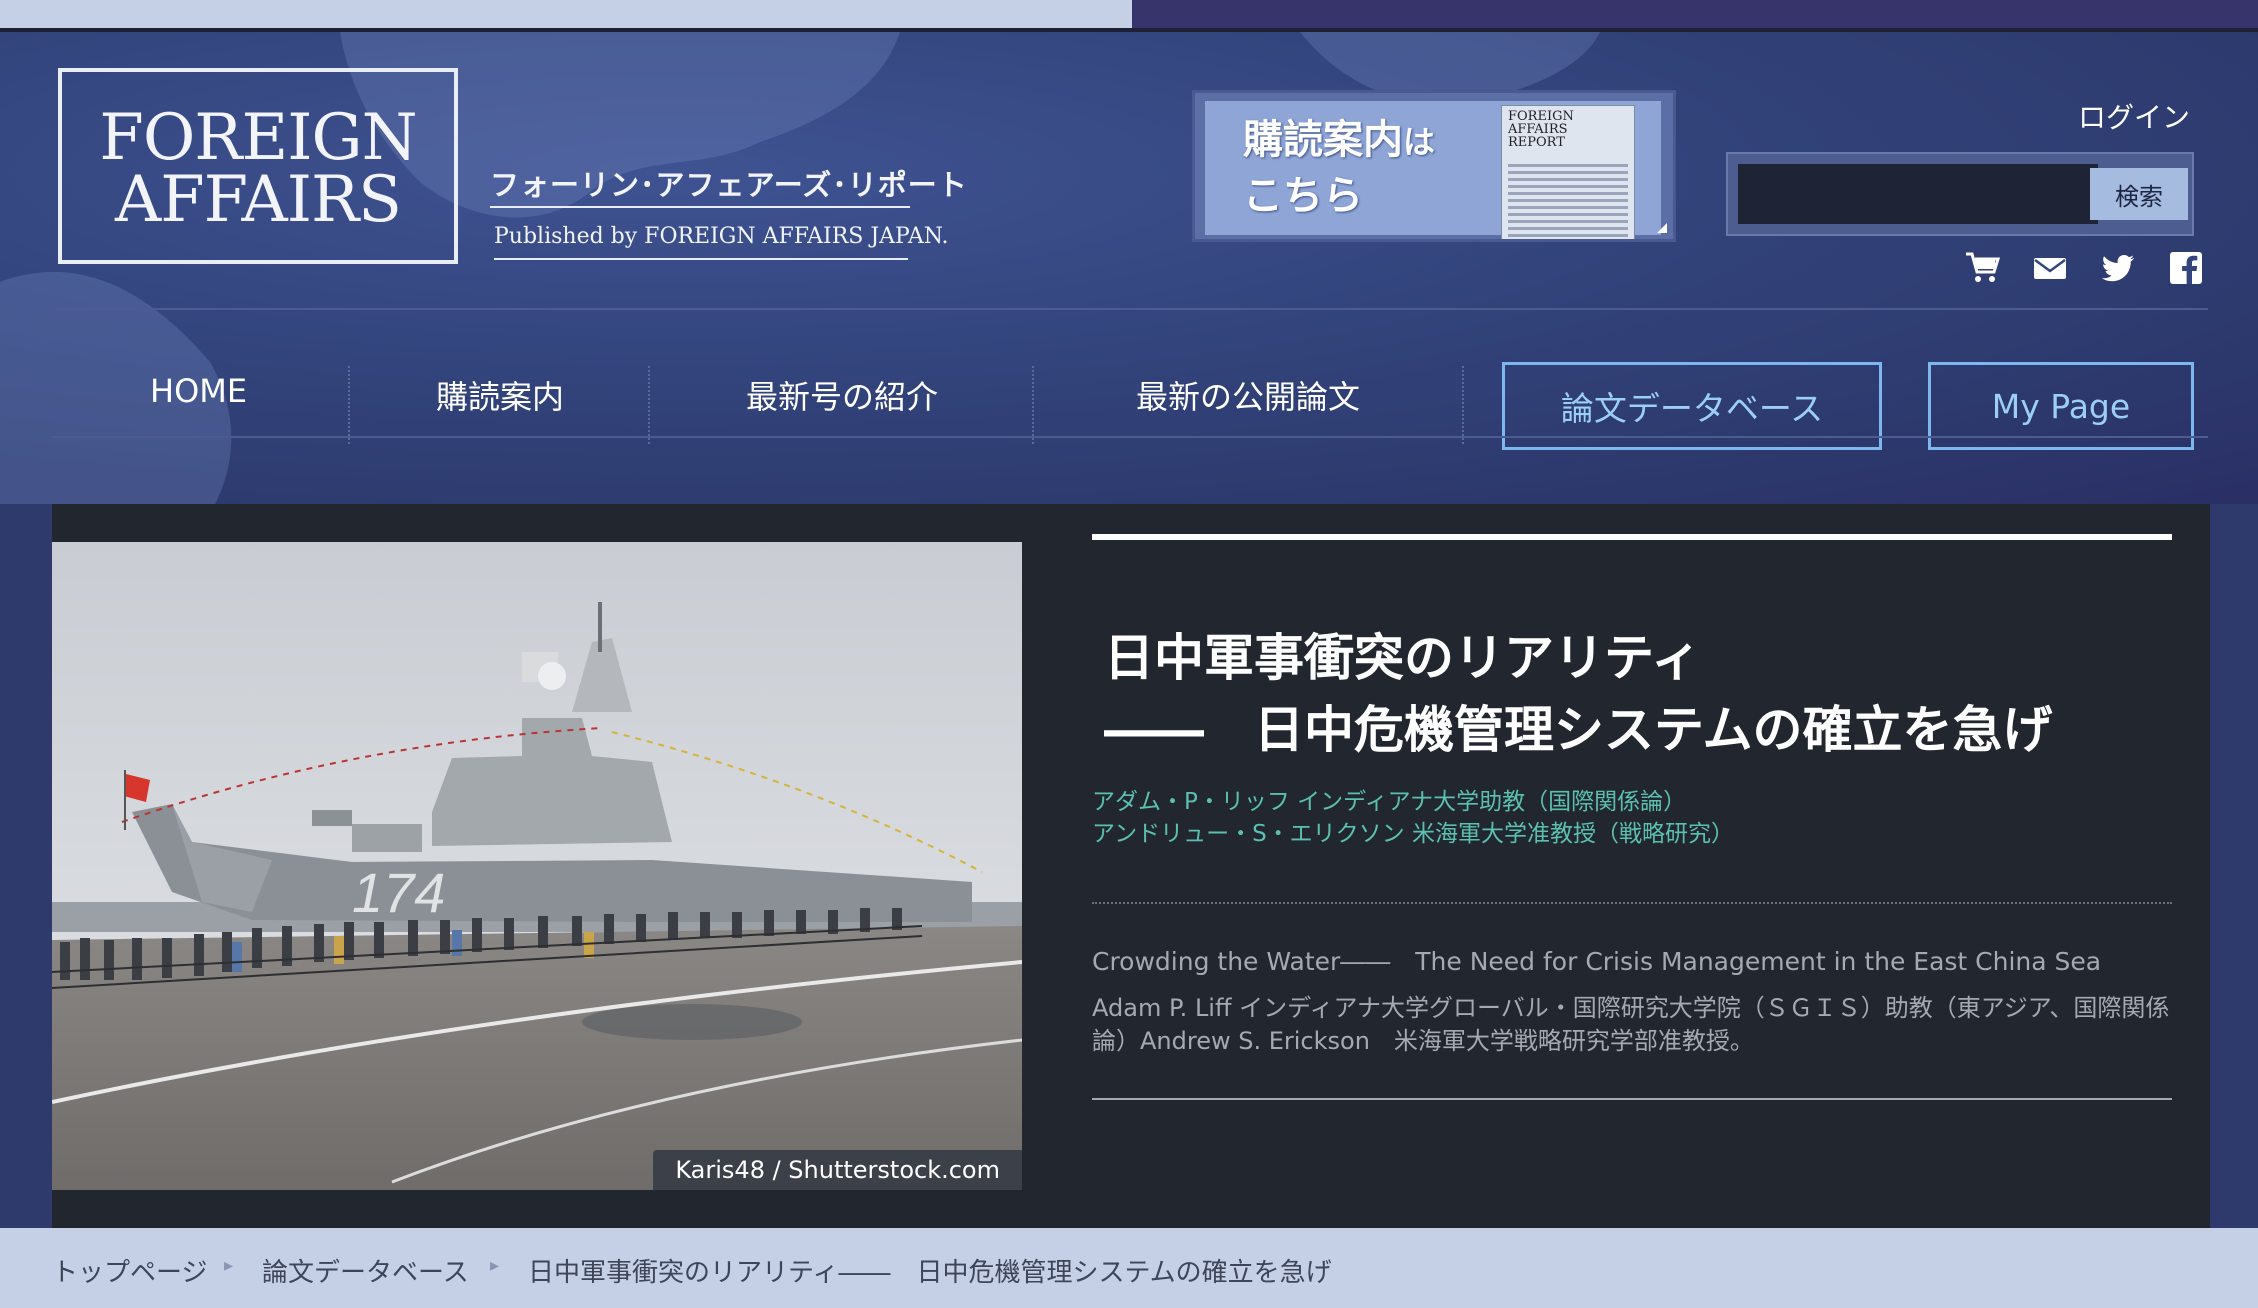 This screenshot has width=2258, height=1308. What do you see at coordinates (1413, 834) in the screenshot?
I see `author-2: アンドリュー・S・エリクソン 米海軍大学准教授（戦略研究）` at bounding box center [1413, 834].